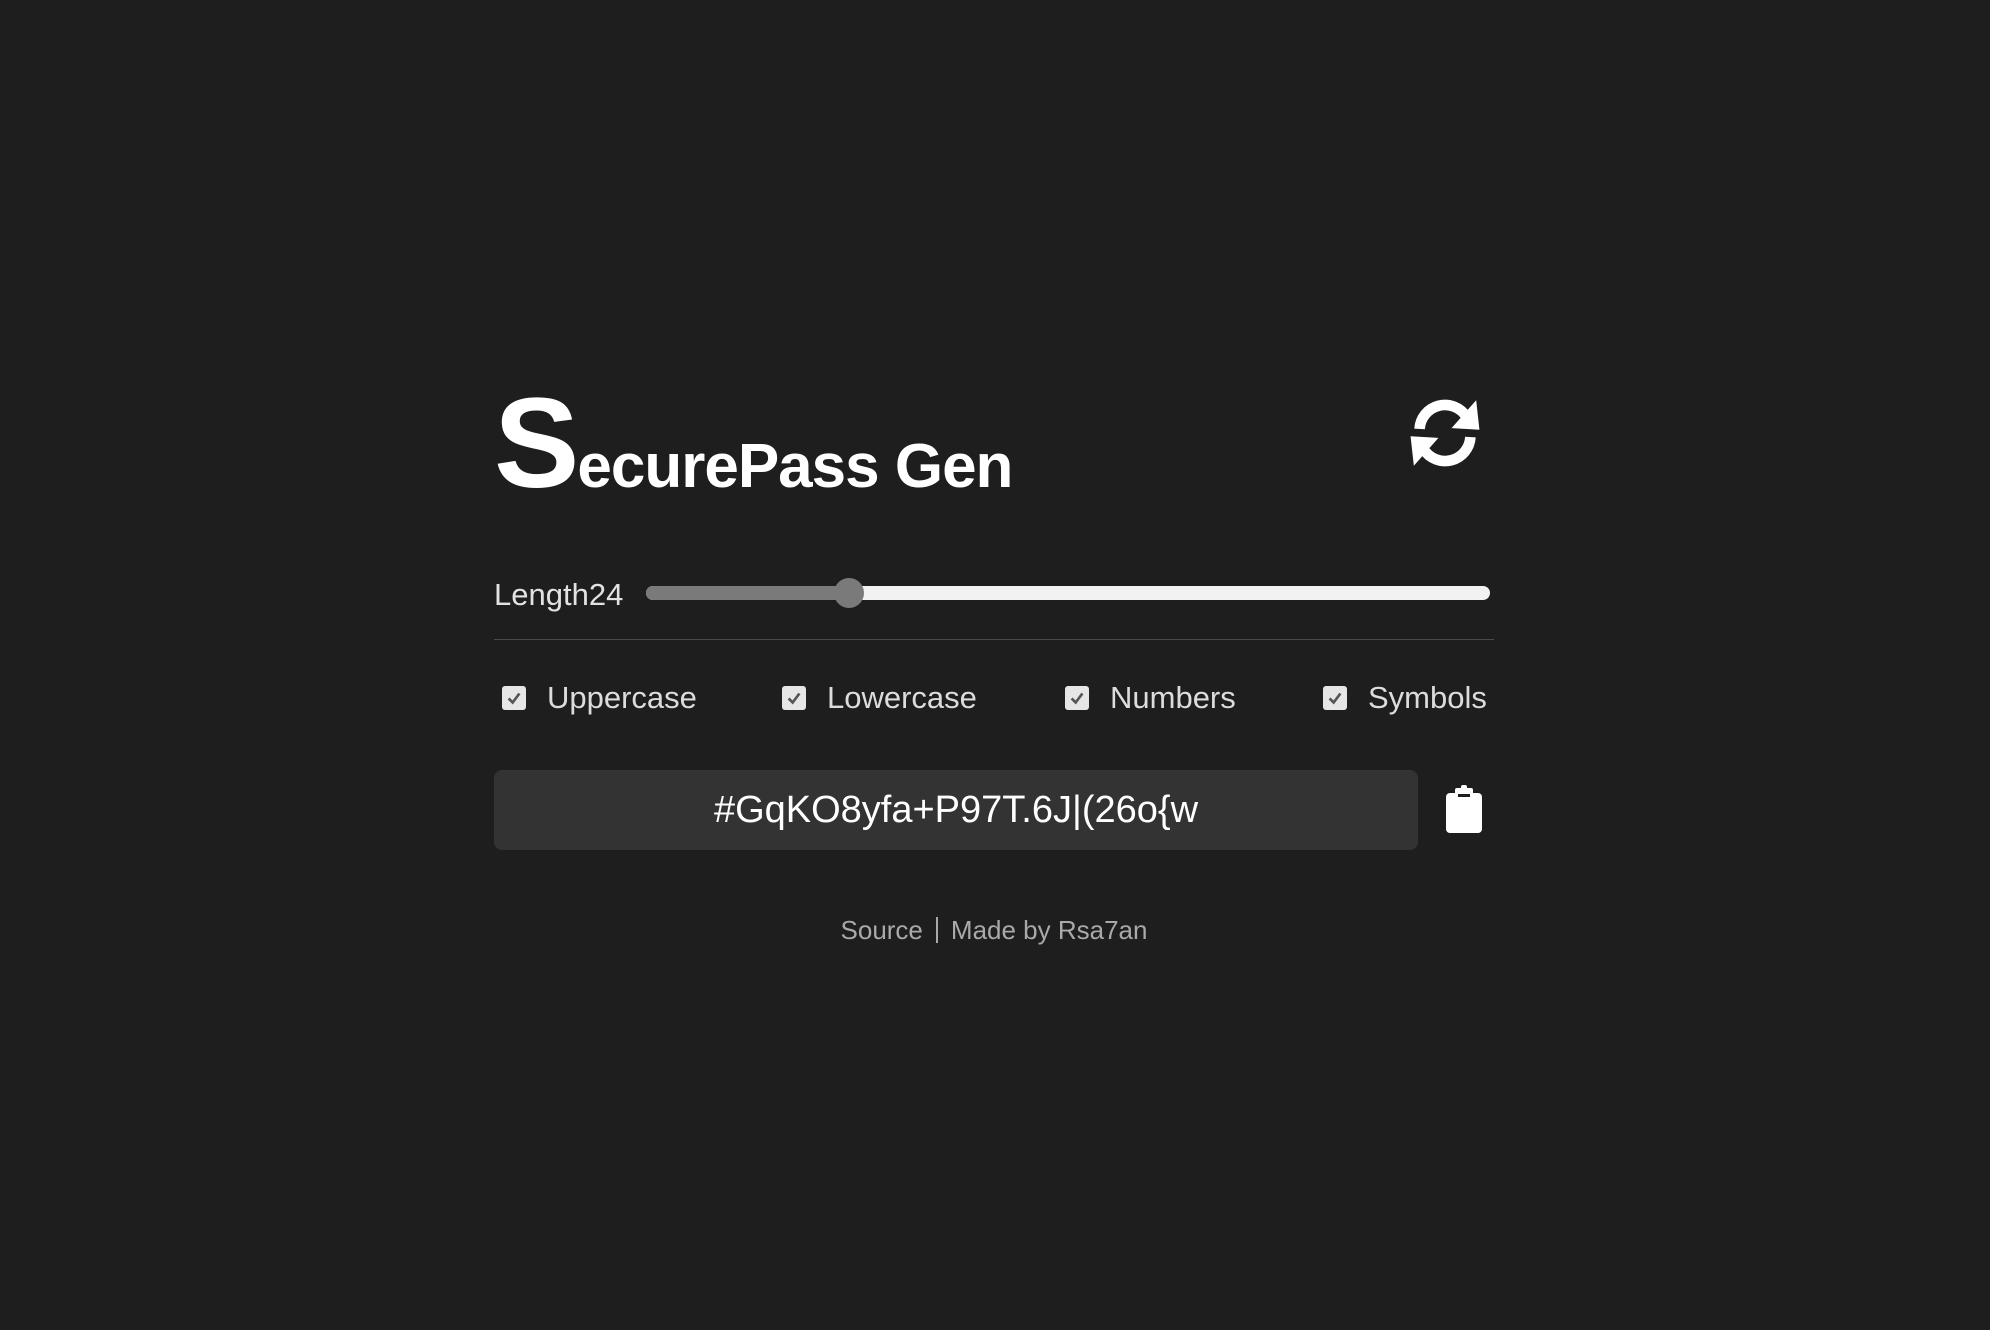 Image resolution: width=1990 pixels, height=1330 pixels. What do you see at coordinates (747, 593) in the screenshot?
I see `length-slider-fill` at bounding box center [747, 593].